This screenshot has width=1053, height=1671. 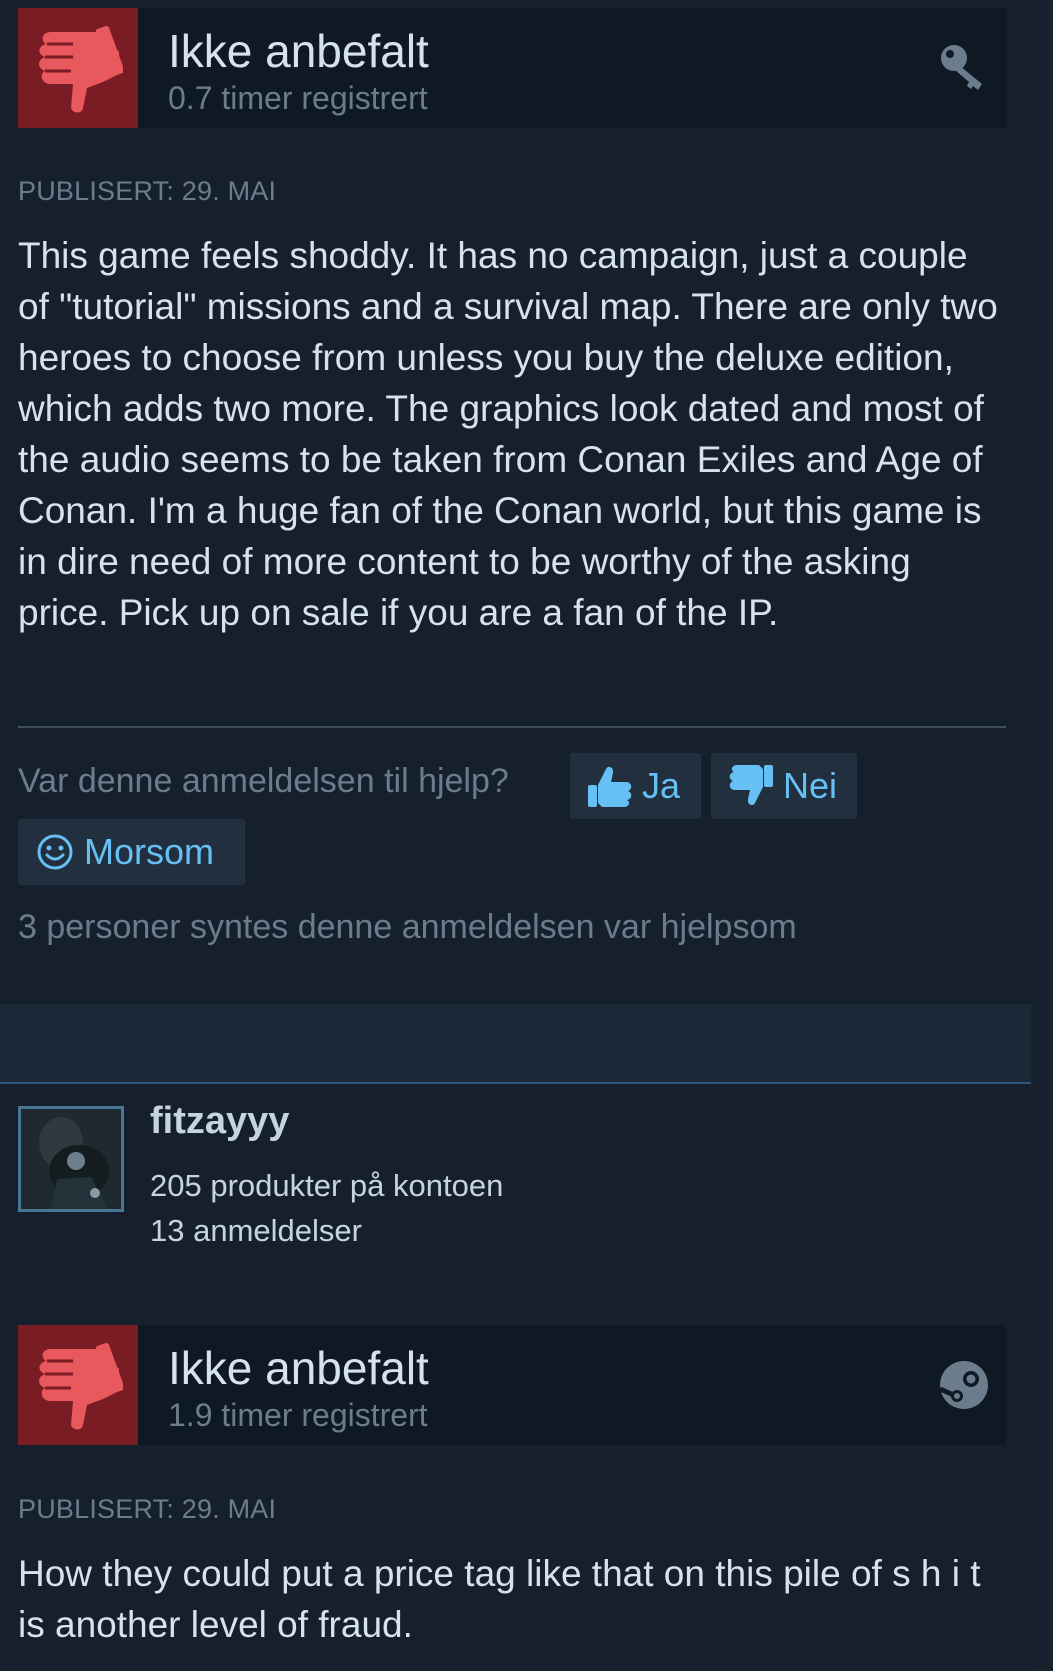 What do you see at coordinates (55, 852) in the screenshot?
I see `smiley-icon` at bounding box center [55, 852].